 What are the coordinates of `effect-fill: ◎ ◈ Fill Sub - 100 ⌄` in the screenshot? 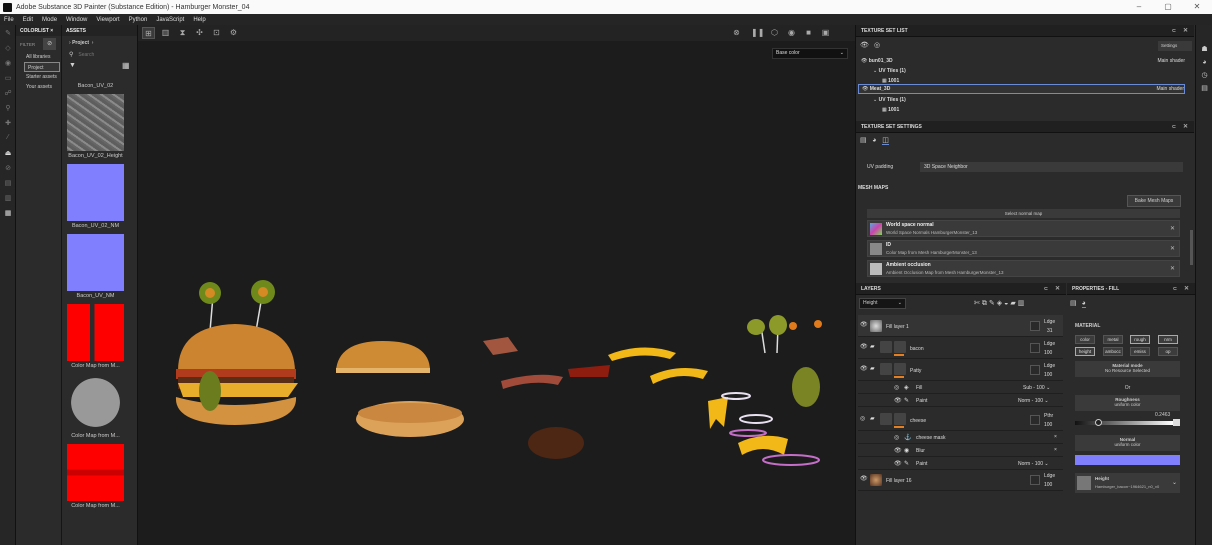 It's located at (960, 388).